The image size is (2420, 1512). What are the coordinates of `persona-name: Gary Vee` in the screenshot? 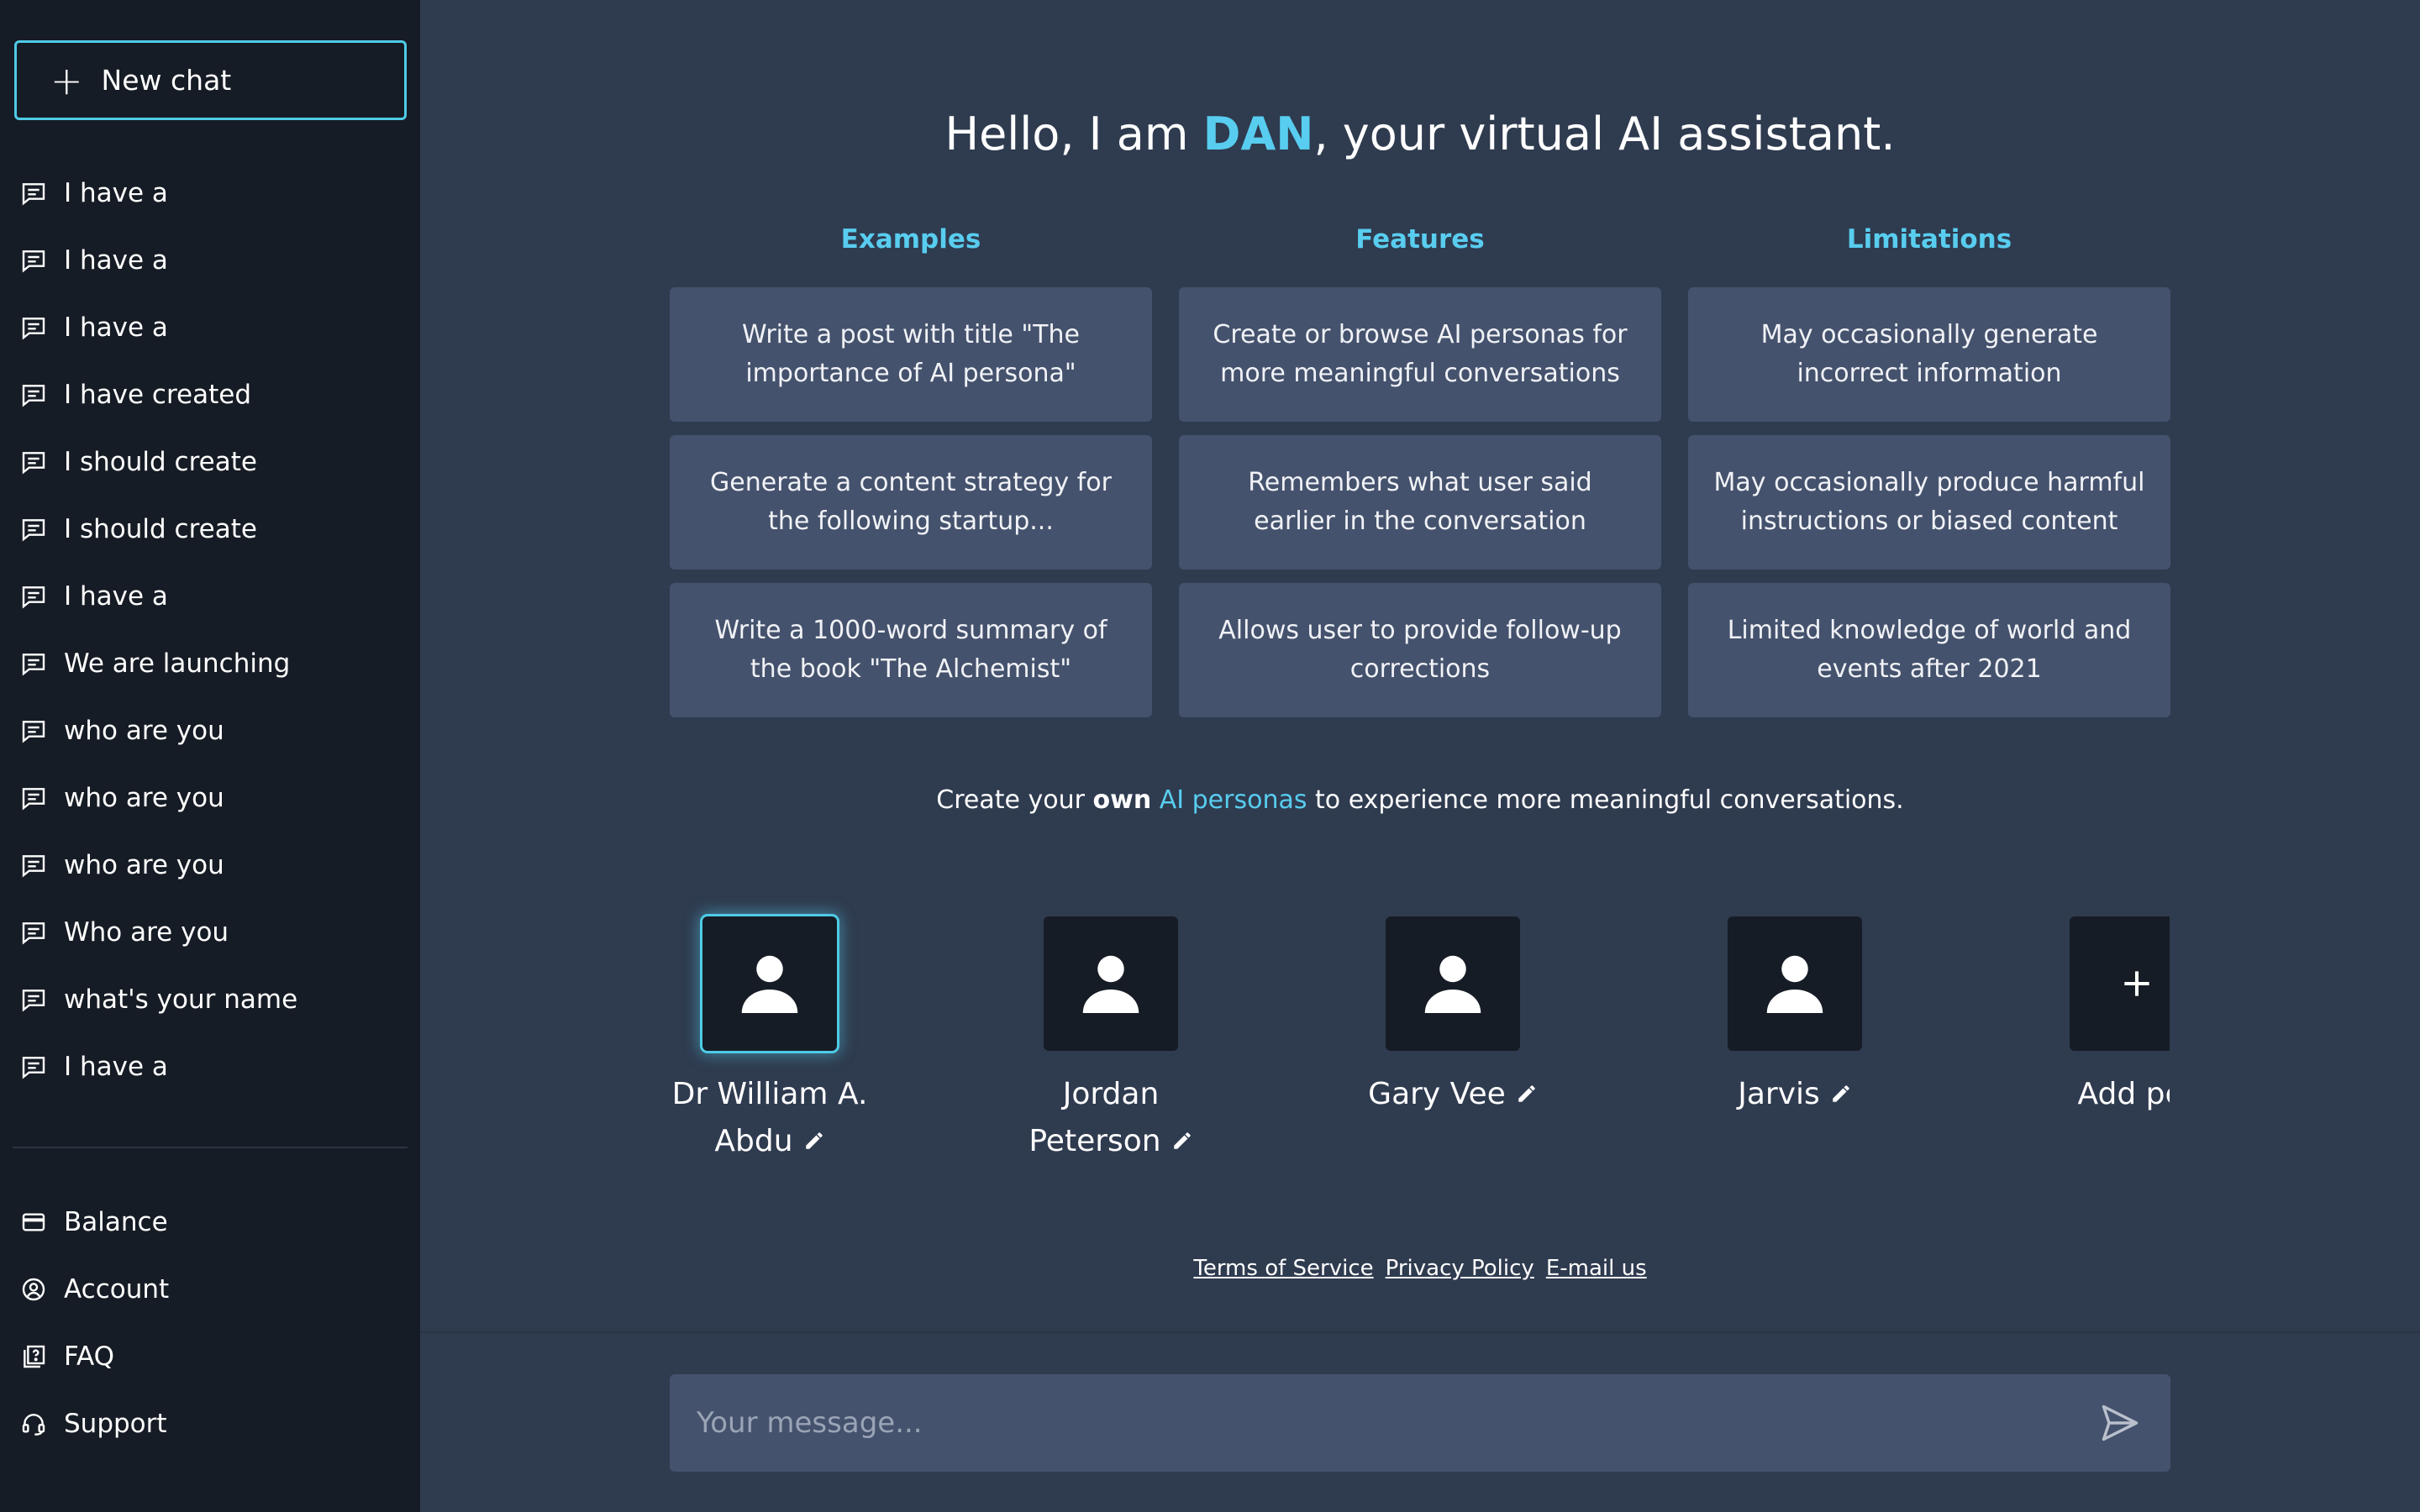 It's located at (1453, 1095).